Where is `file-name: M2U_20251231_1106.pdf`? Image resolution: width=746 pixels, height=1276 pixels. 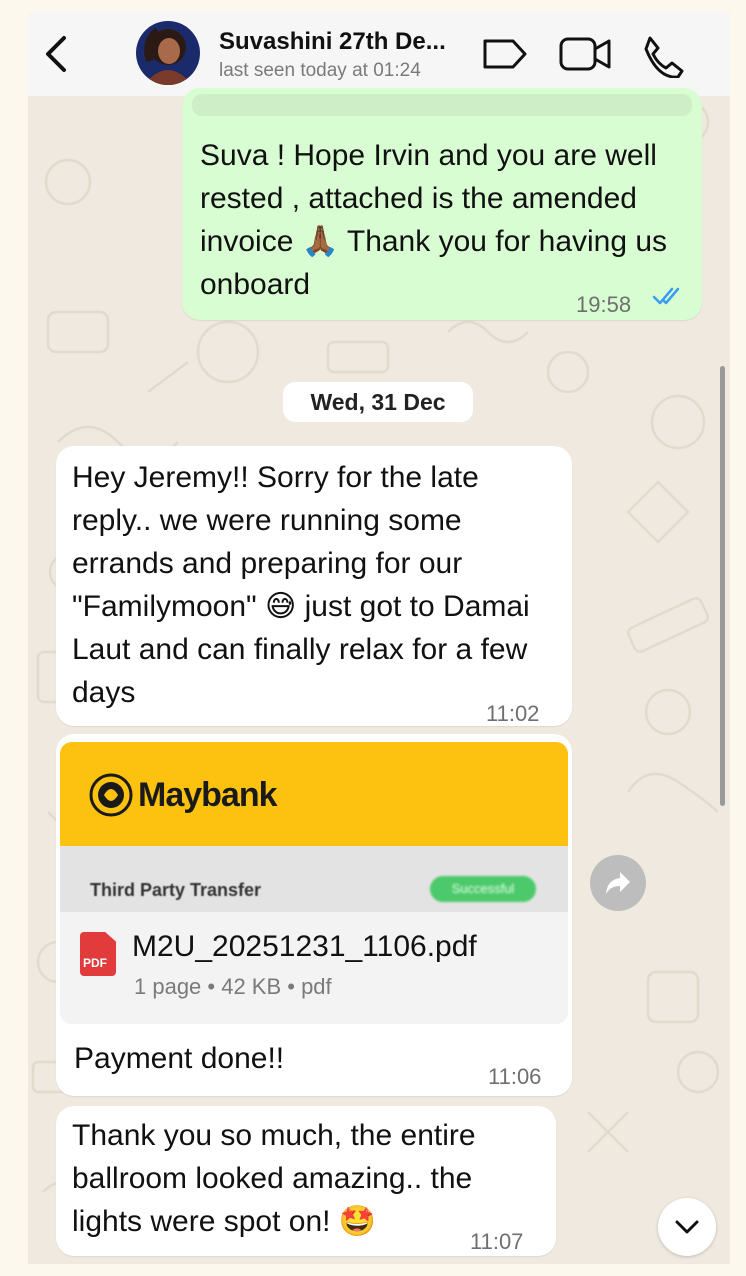 file-name: M2U_20251231_1106.pdf is located at coordinates (304, 946).